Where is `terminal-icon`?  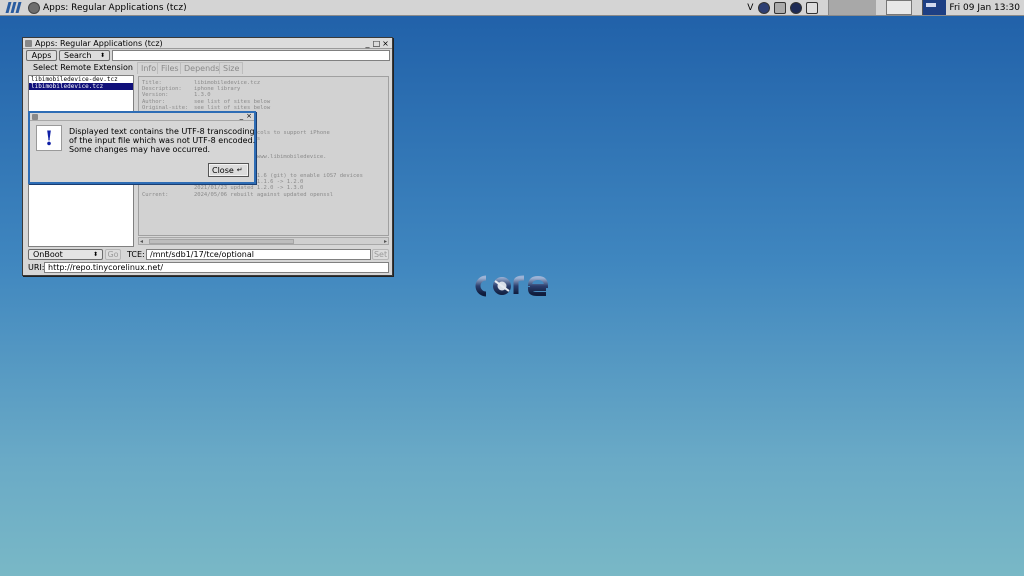 terminal-icon is located at coordinates (812, 7).